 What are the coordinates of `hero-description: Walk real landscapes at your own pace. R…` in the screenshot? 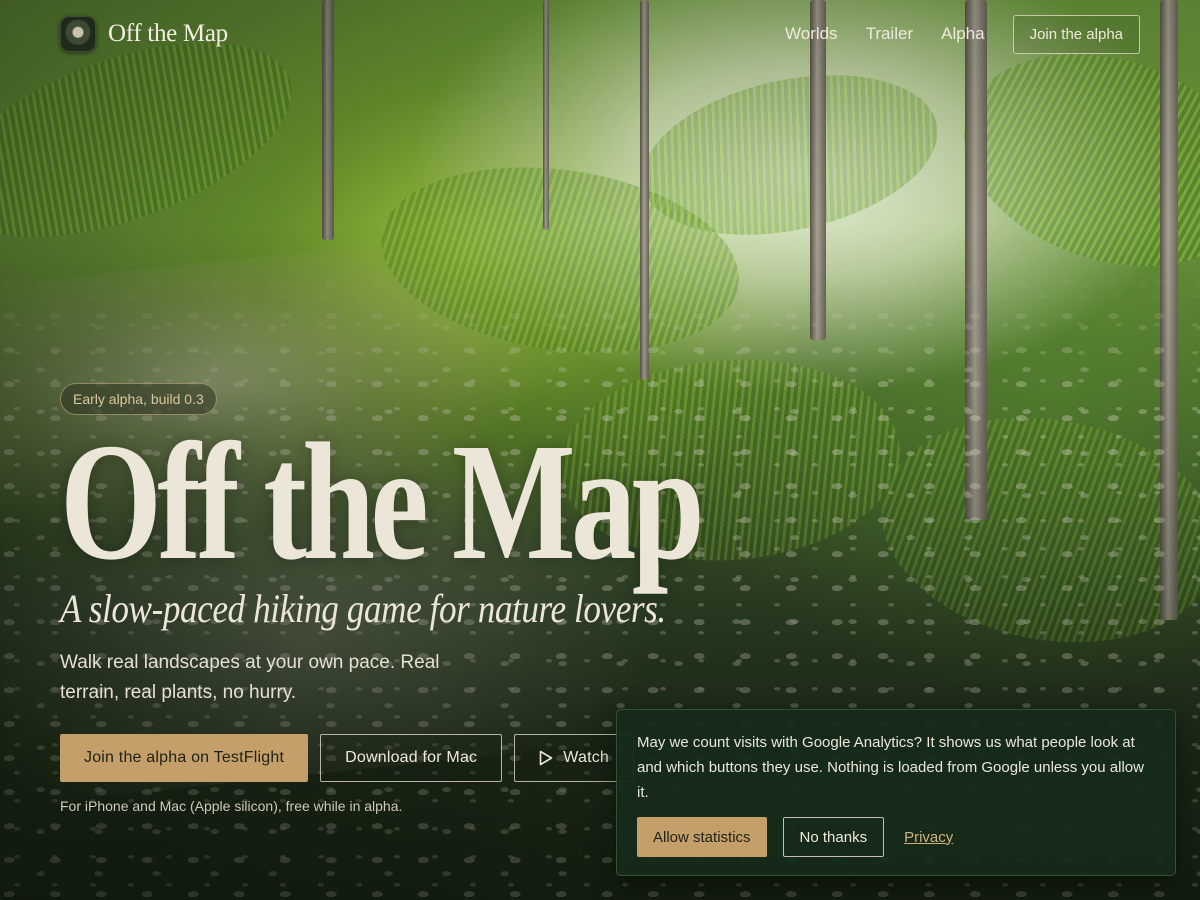 It's located at (250, 677).